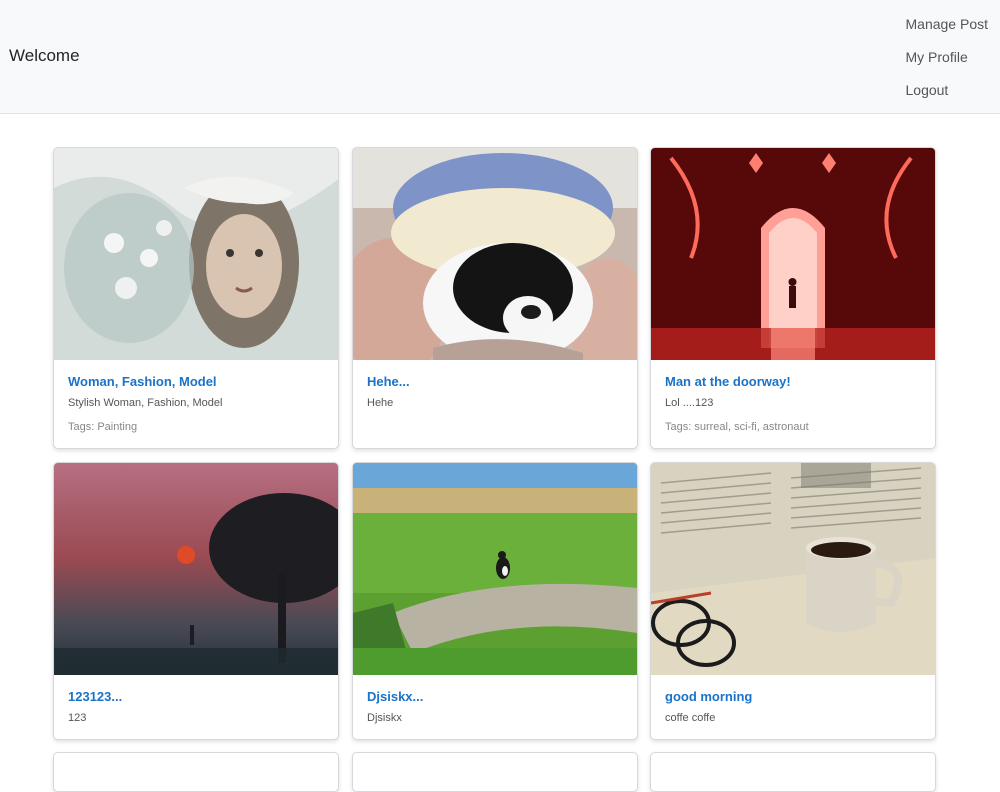  What do you see at coordinates (196, 382) in the screenshot?
I see `post-title: Woman, Fashion, Model` at bounding box center [196, 382].